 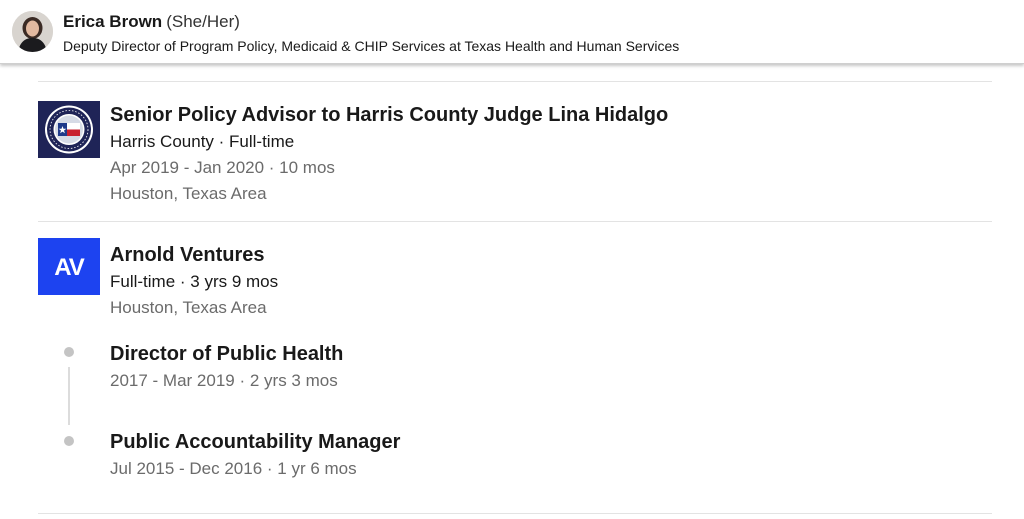 I want to click on logo-text: AV, so click(x=69, y=267).